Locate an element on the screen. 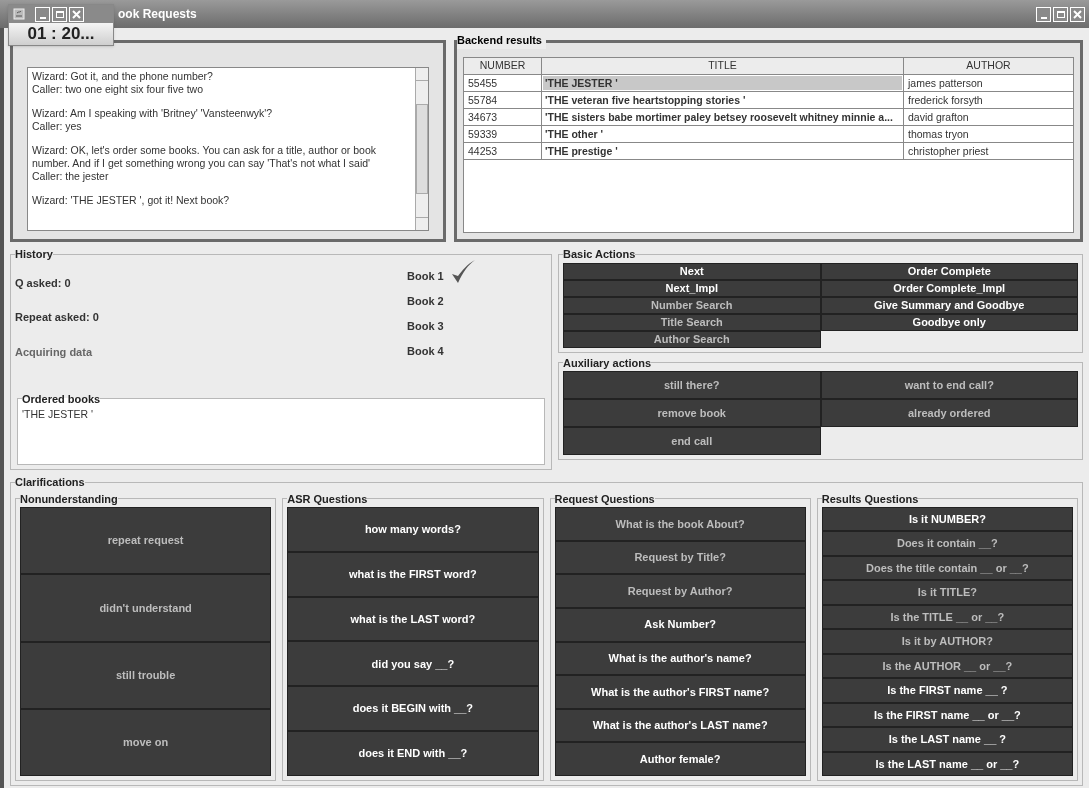 The image size is (1089, 788). action-button: Ask Number? is located at coordinates (680, 624).